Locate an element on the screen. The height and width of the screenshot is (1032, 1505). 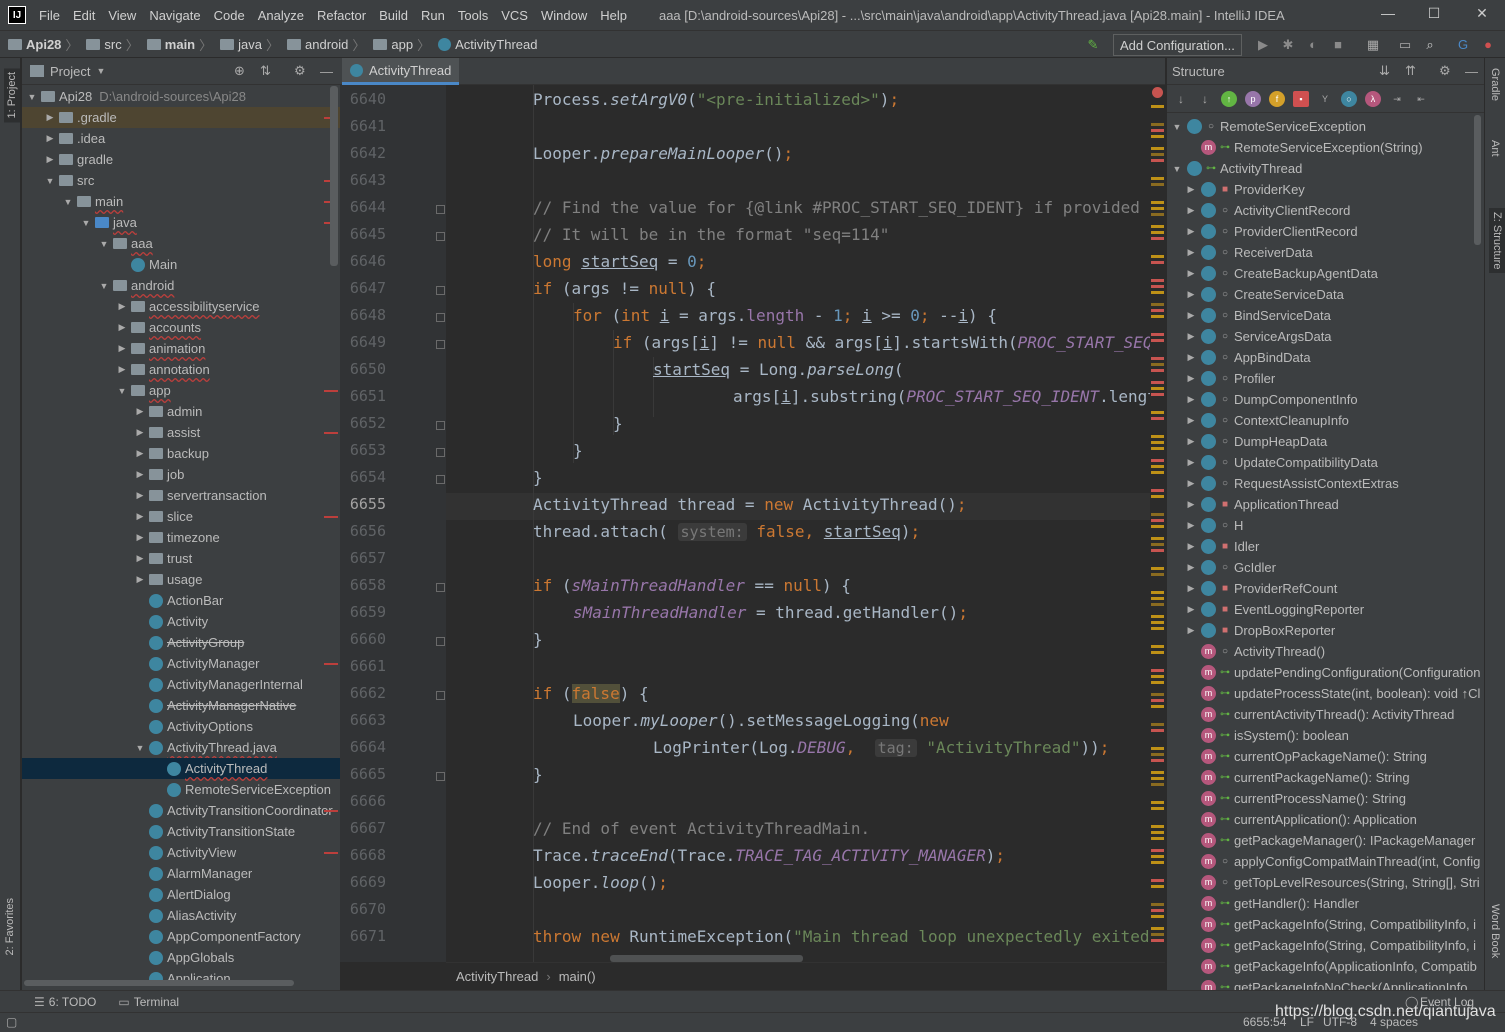
terminal-window-icon: ▭ is located at coordinates (1405, 45).